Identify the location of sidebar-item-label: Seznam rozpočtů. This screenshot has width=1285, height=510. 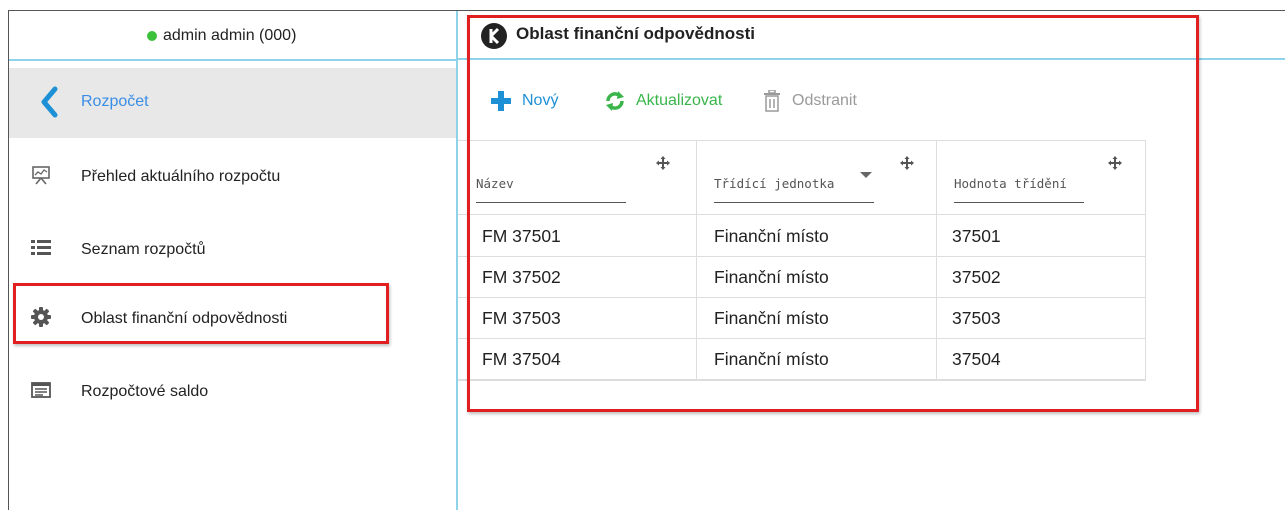
(143, 249).